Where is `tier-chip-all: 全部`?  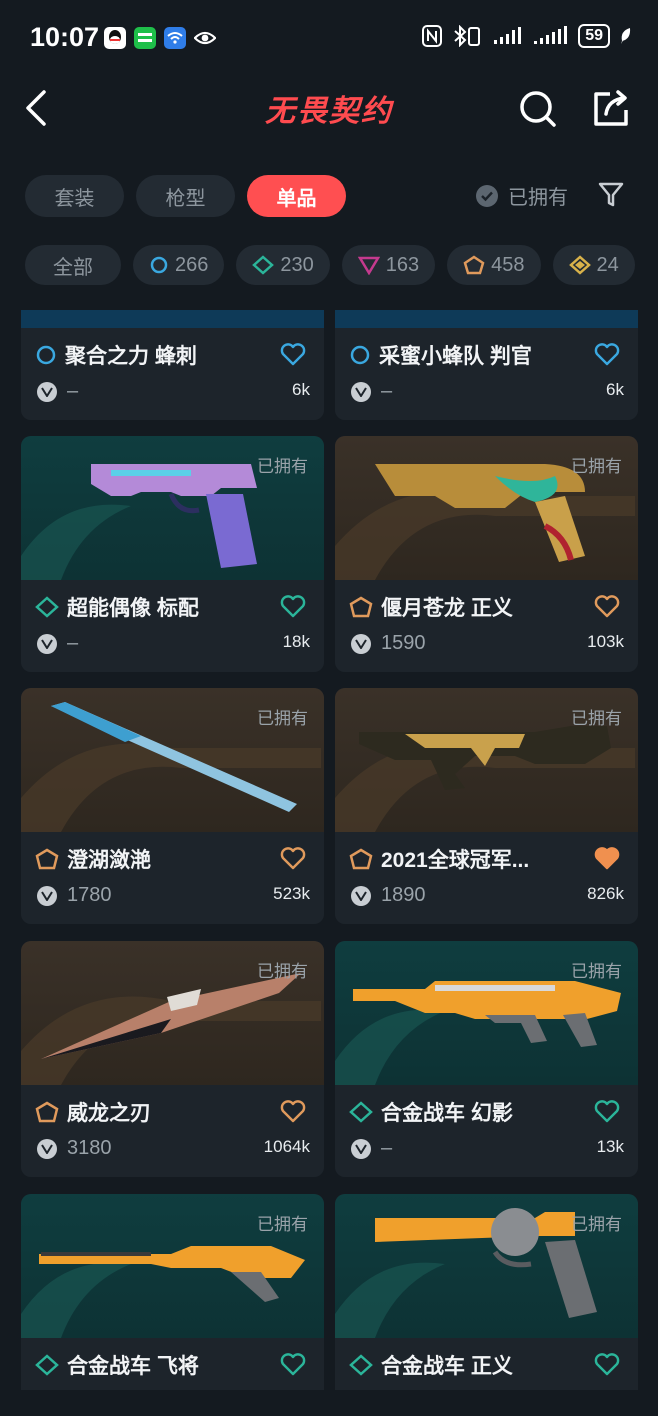 tier-chip-all: 全部 is located at coordinates (73, 265).